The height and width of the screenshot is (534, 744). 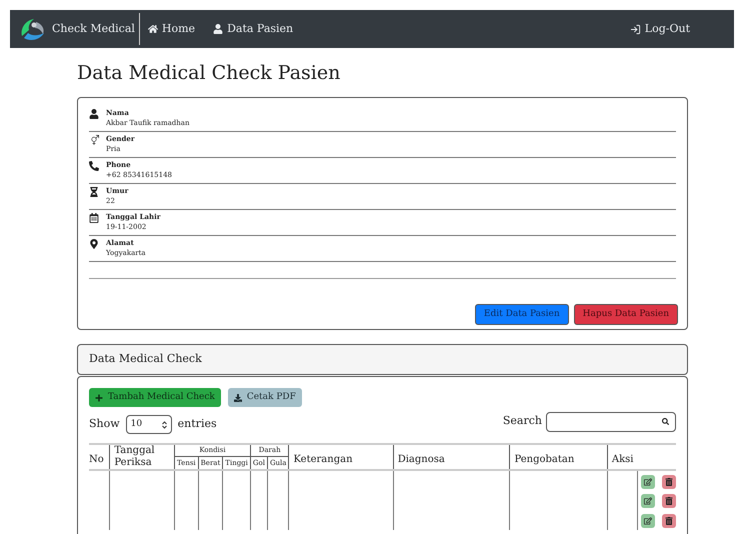 What do you see at coordinates (99, 457) in the screenshot?
I see `column-header: No` at bounding box center [99, 457].